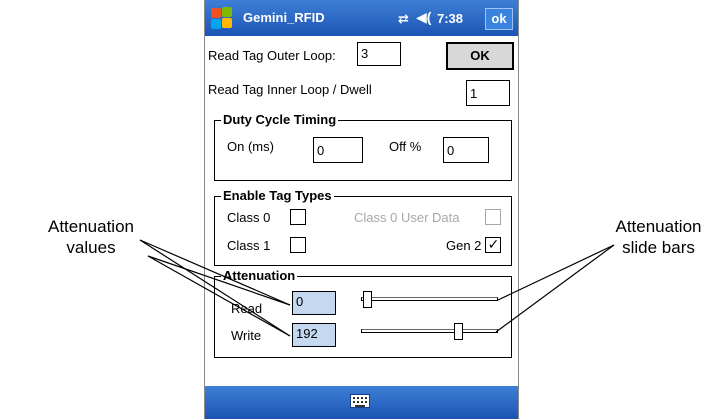  What do you see at coordinates (499, 19) in the screenshot?
I see `window-ok-button: ok` at bounding box center [499, 19].